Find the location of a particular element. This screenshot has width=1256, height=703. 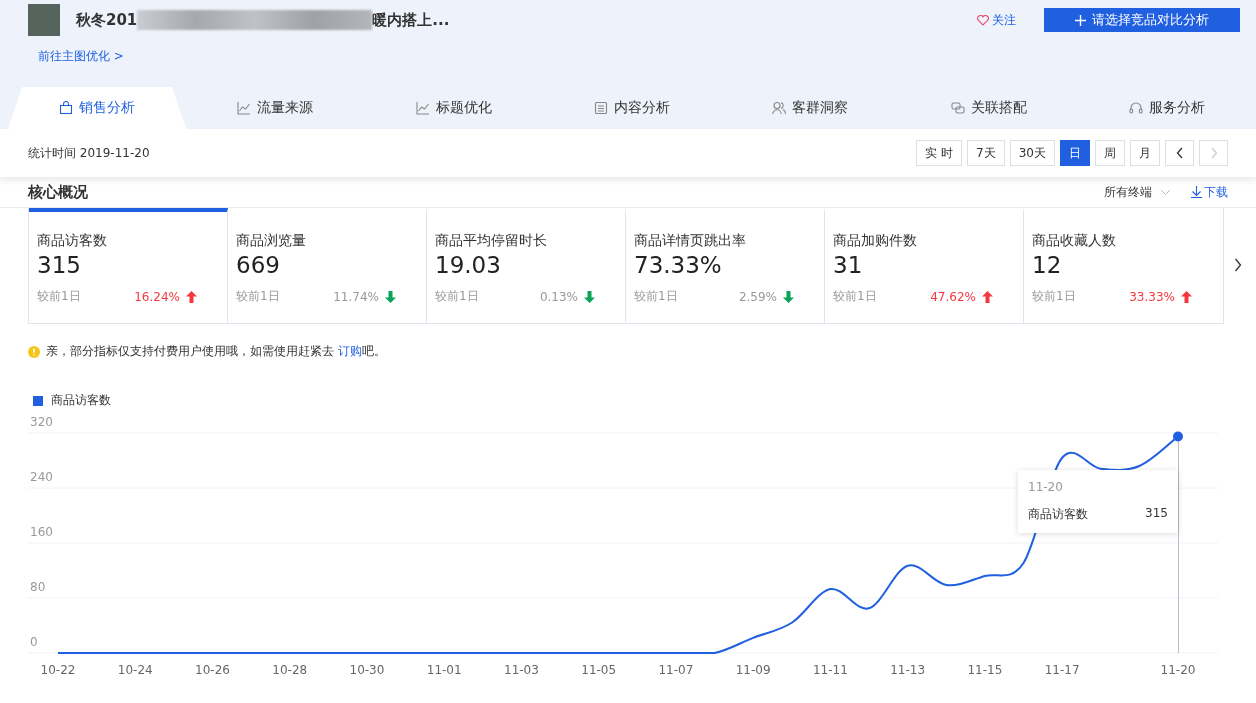

x-axis-label: 10-30 is located at coordinates (367, 670).